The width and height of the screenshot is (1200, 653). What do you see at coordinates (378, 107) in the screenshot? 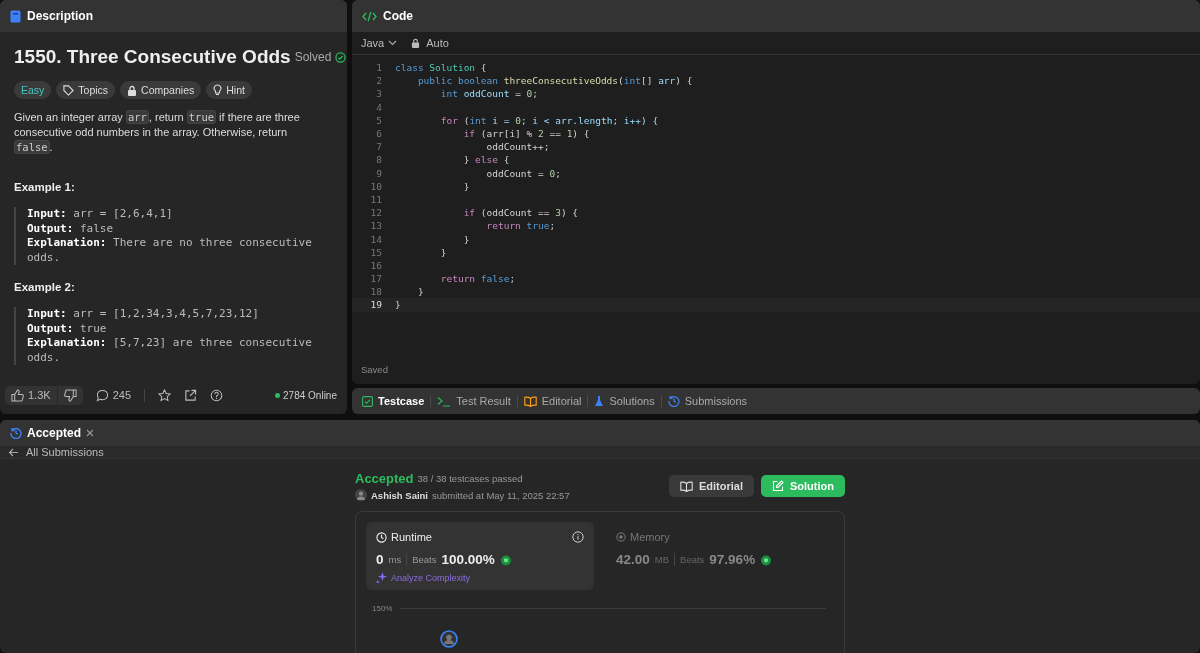
I see `line-number: 4` at bounding box center [378, 107].